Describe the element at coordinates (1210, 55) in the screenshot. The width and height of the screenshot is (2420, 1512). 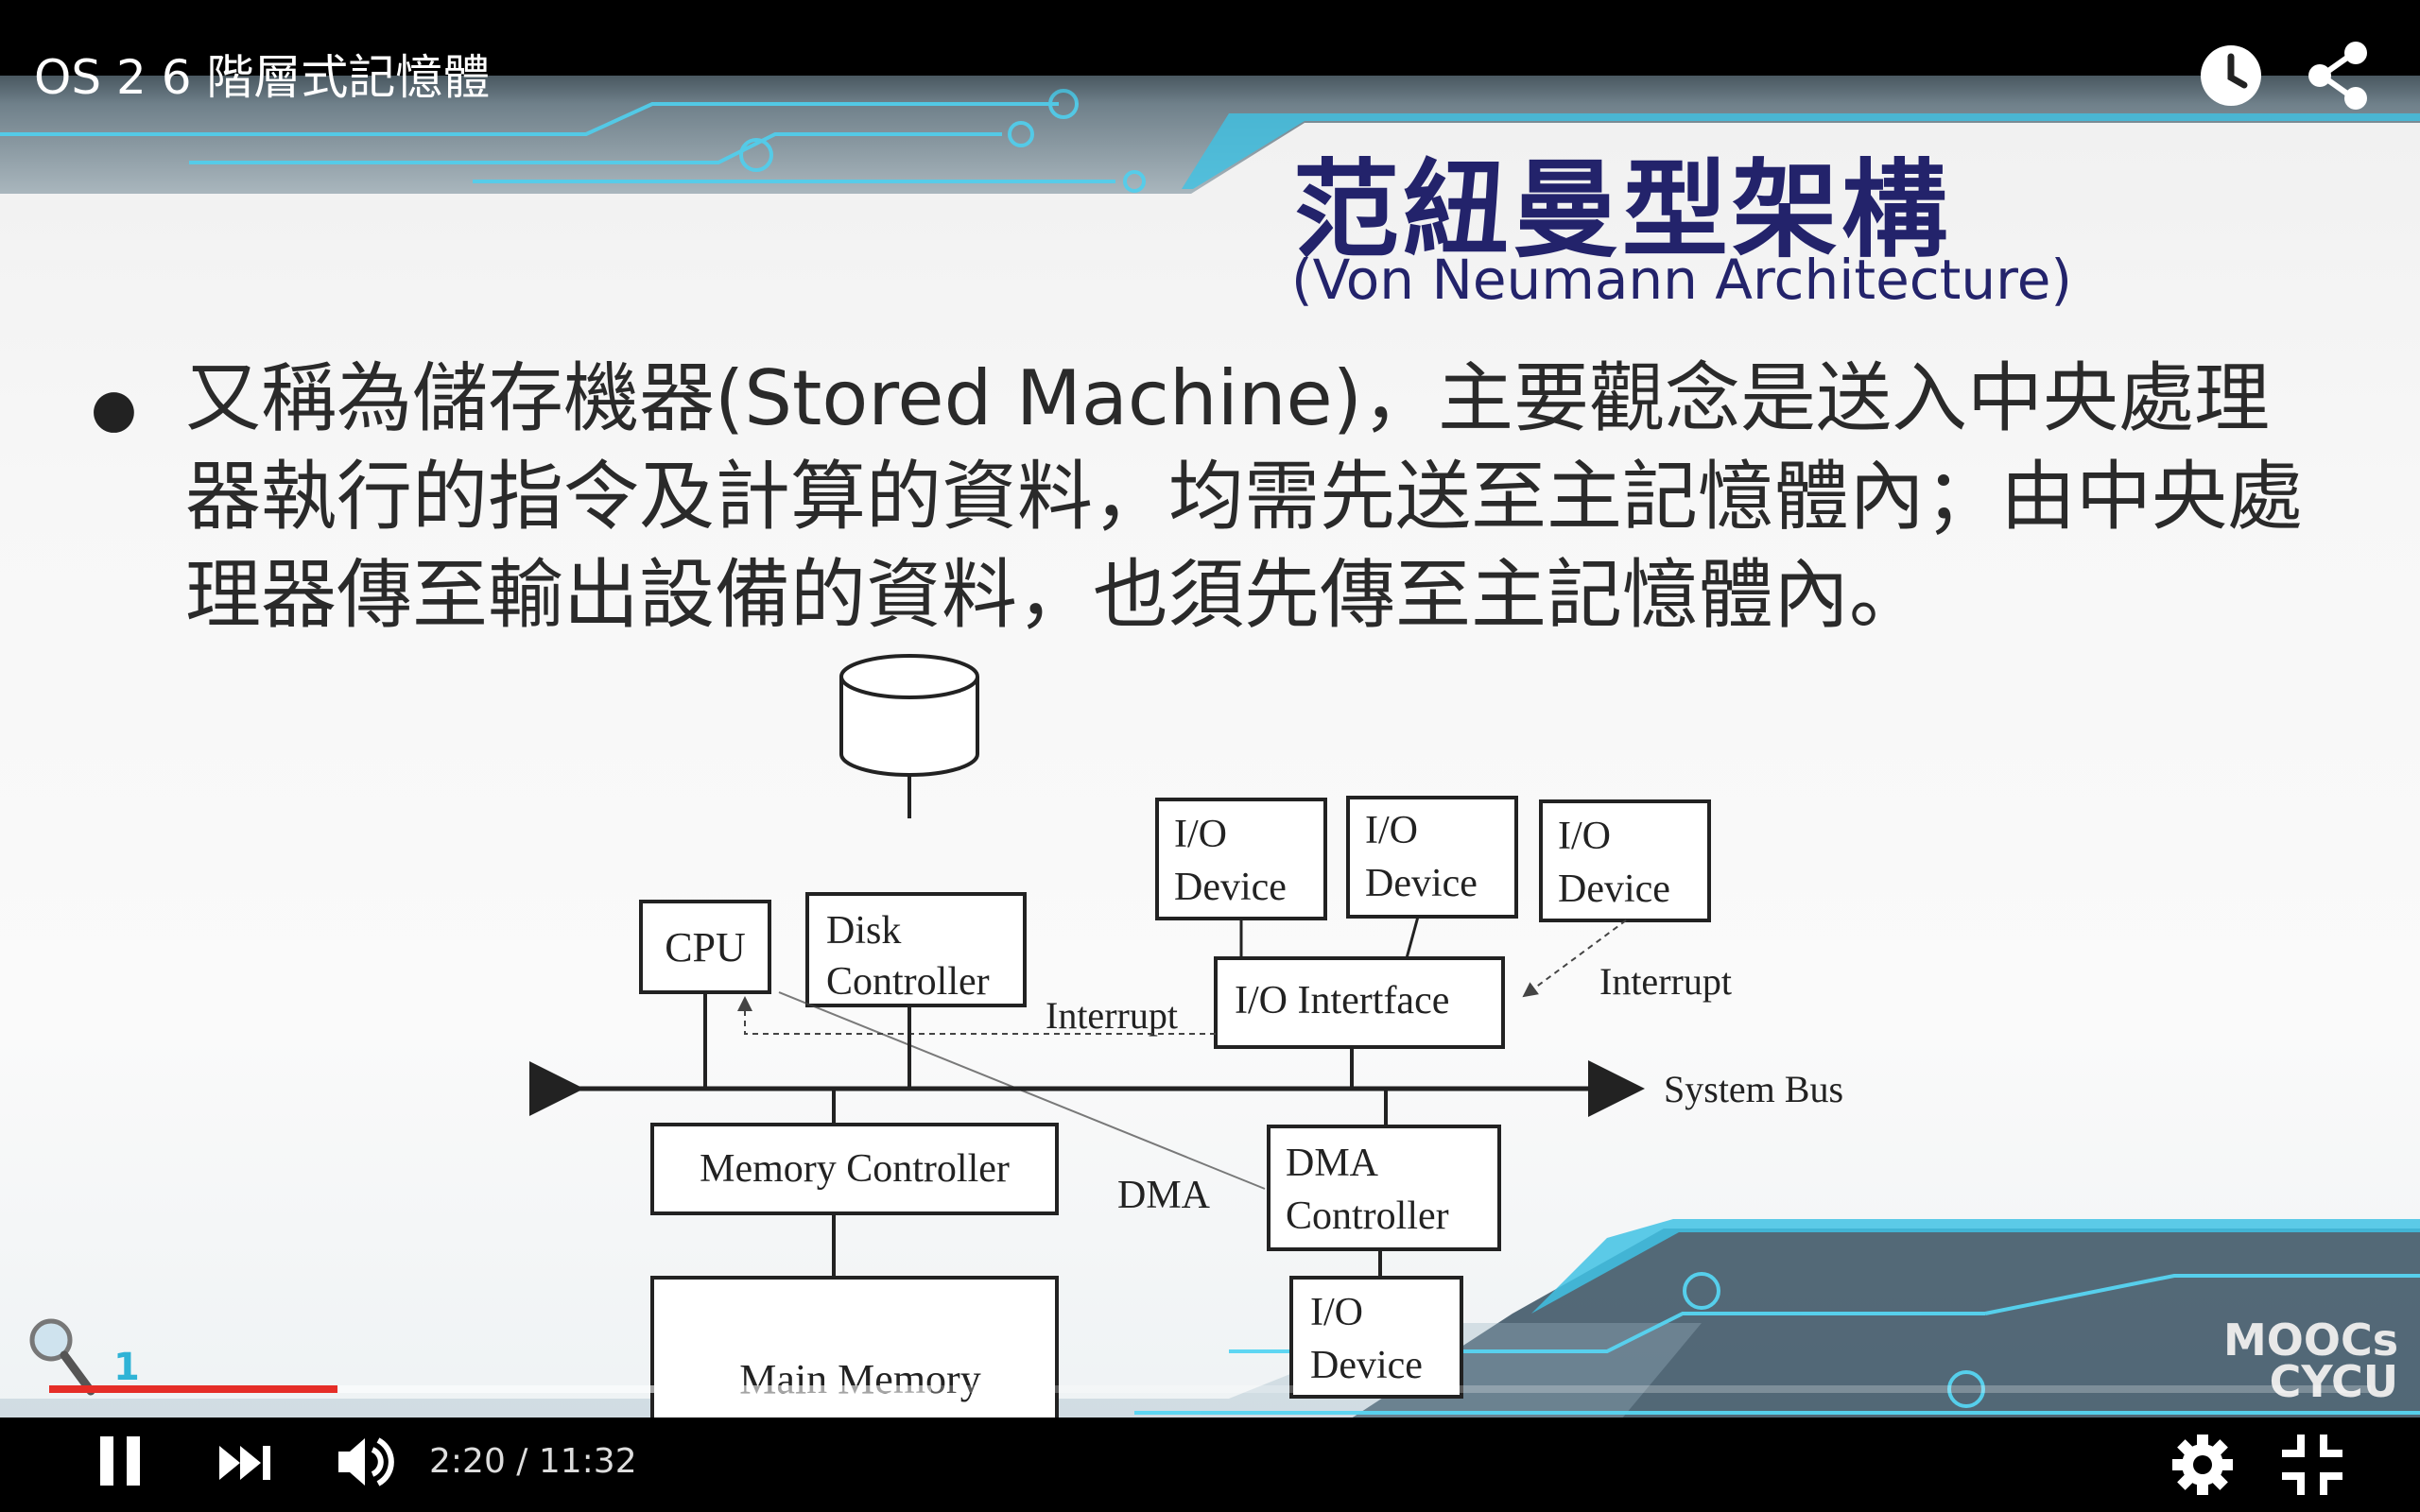
I see `top-bar: OS 2 6 階層式記憶體` at that location.